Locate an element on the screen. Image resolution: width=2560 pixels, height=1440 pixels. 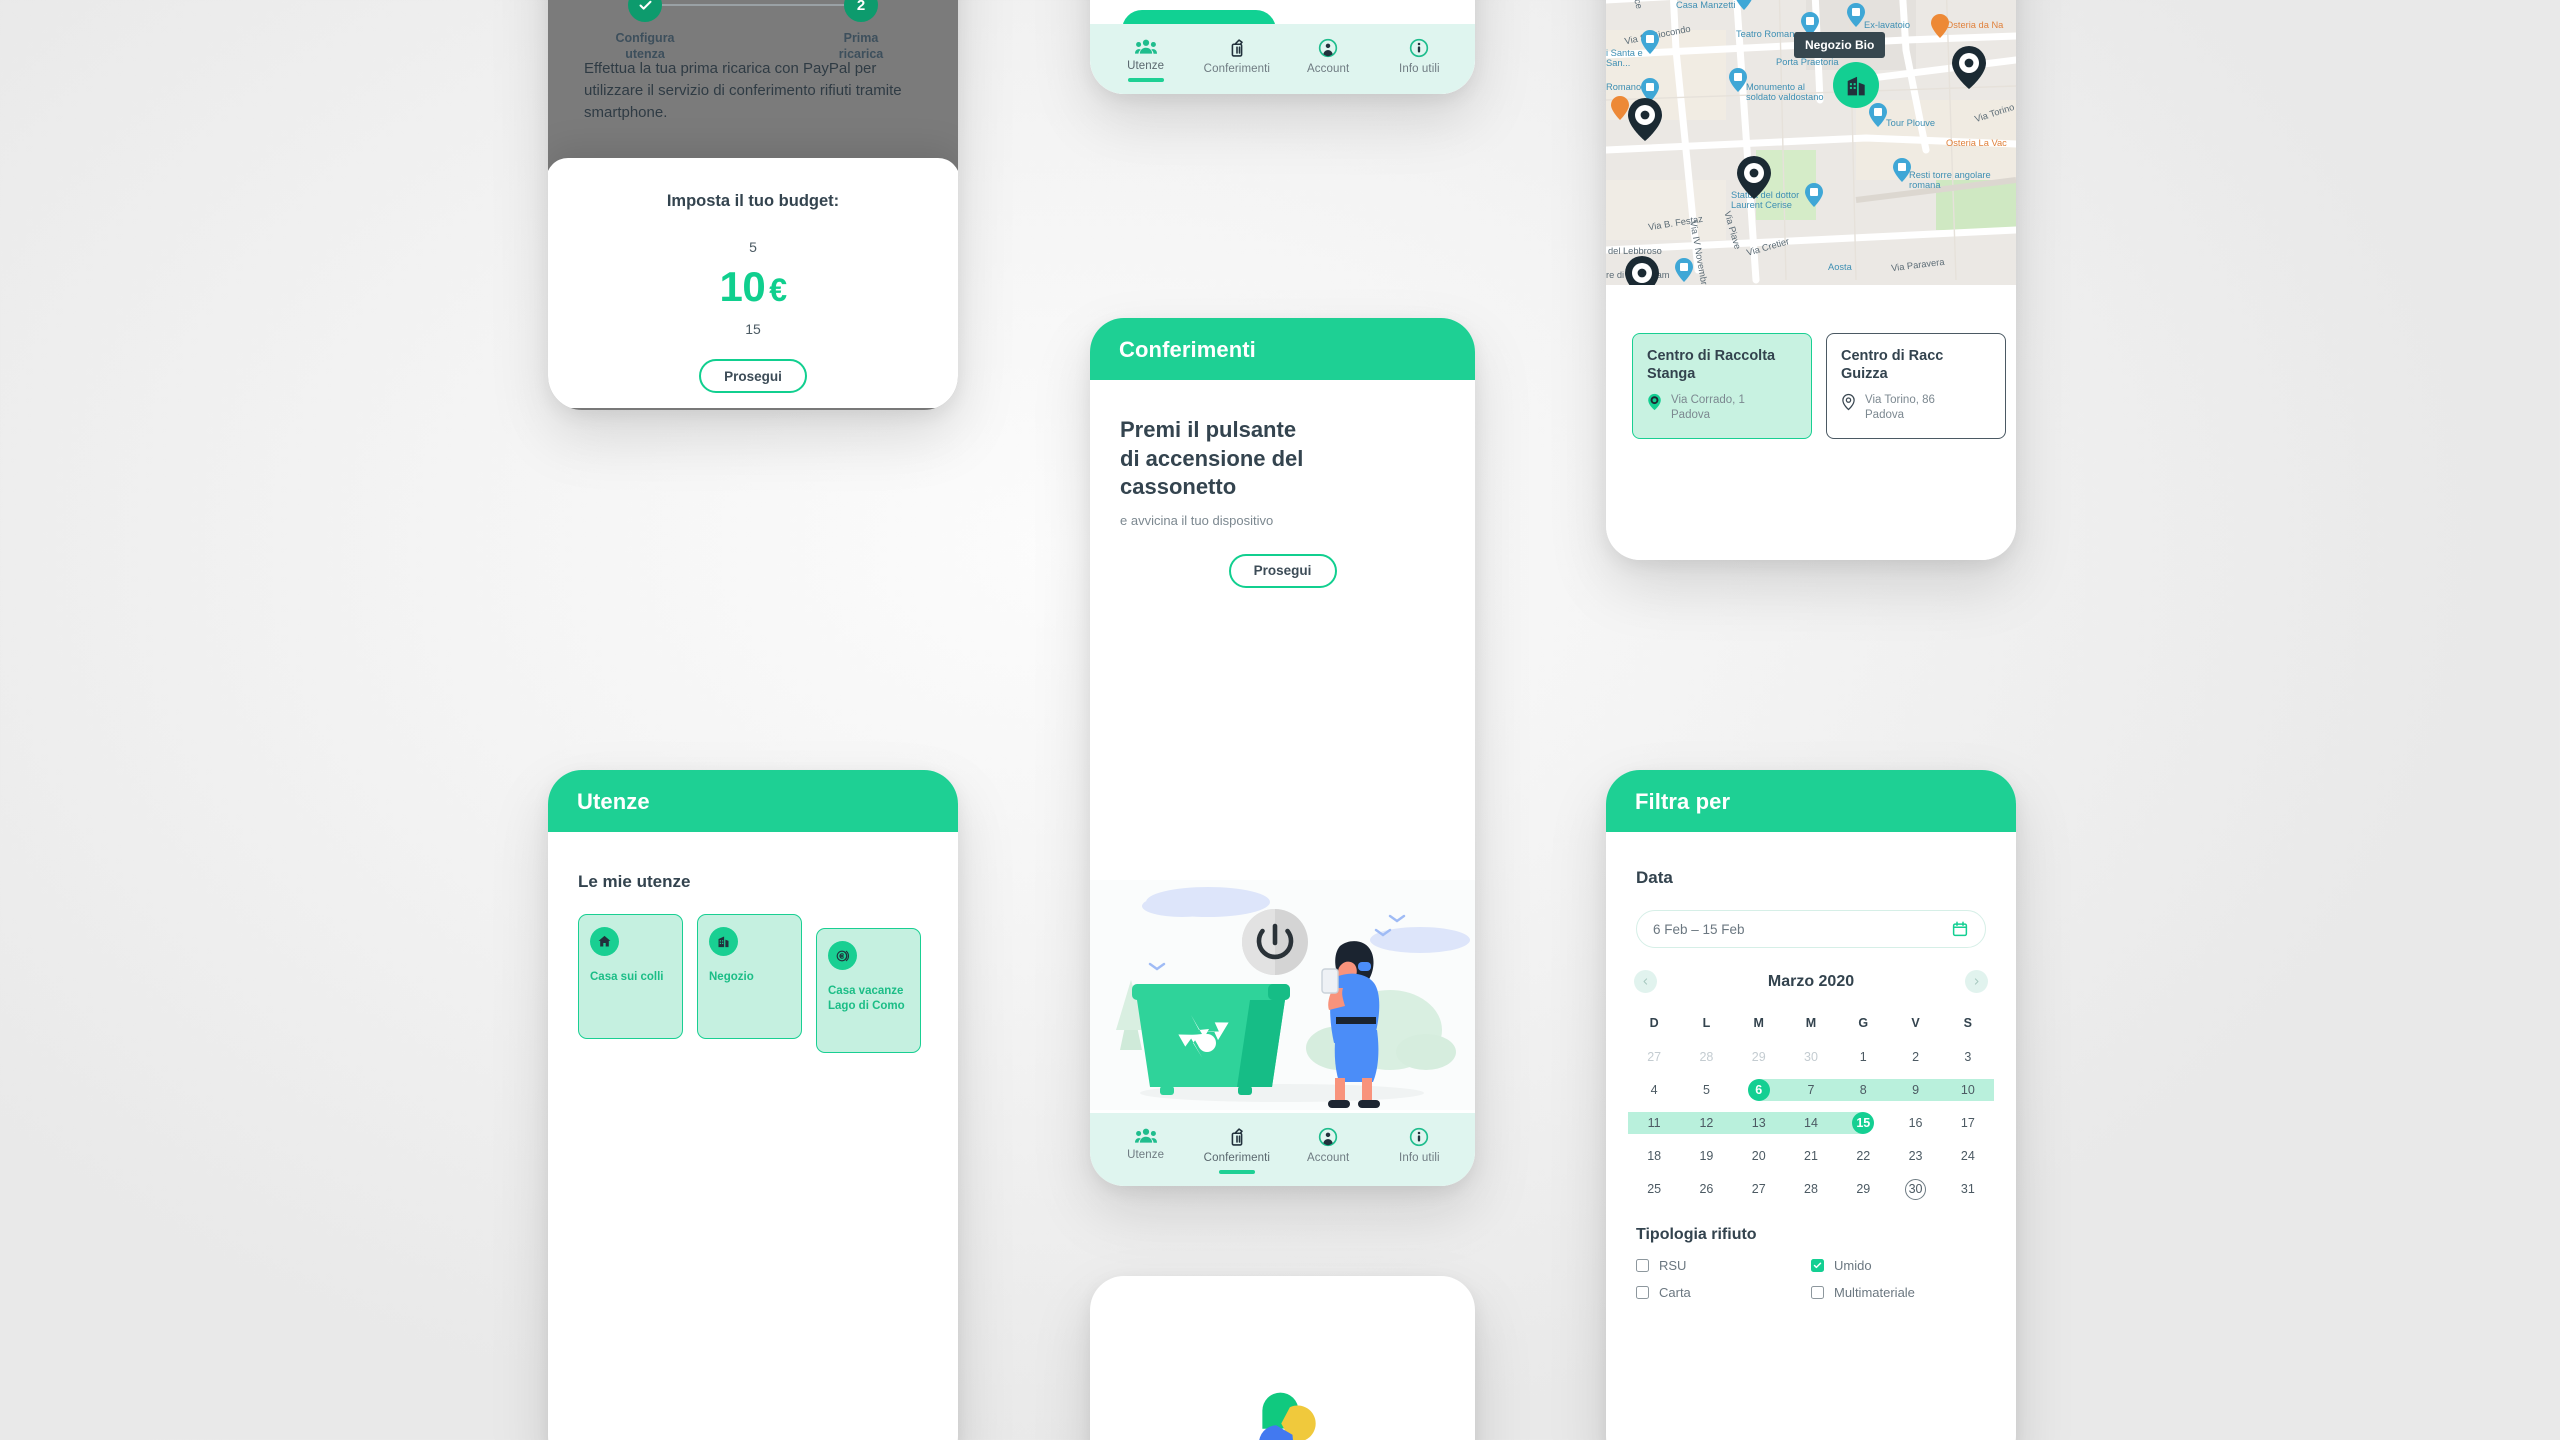
calendar-day-cell: 11 is located at coordinates (1654, 1123).